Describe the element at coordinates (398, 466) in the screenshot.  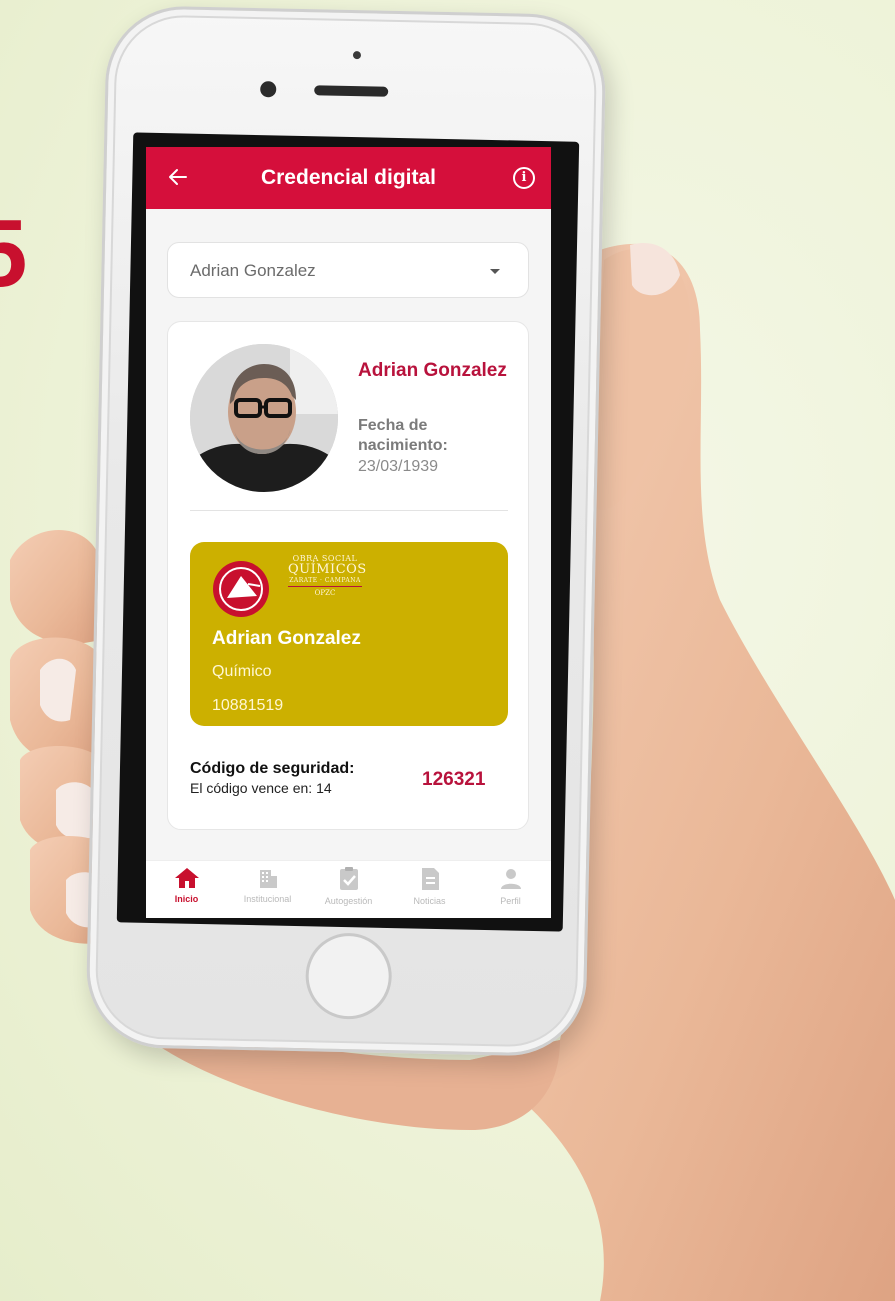
I see `dob-value: 23/03/1939` at that location.